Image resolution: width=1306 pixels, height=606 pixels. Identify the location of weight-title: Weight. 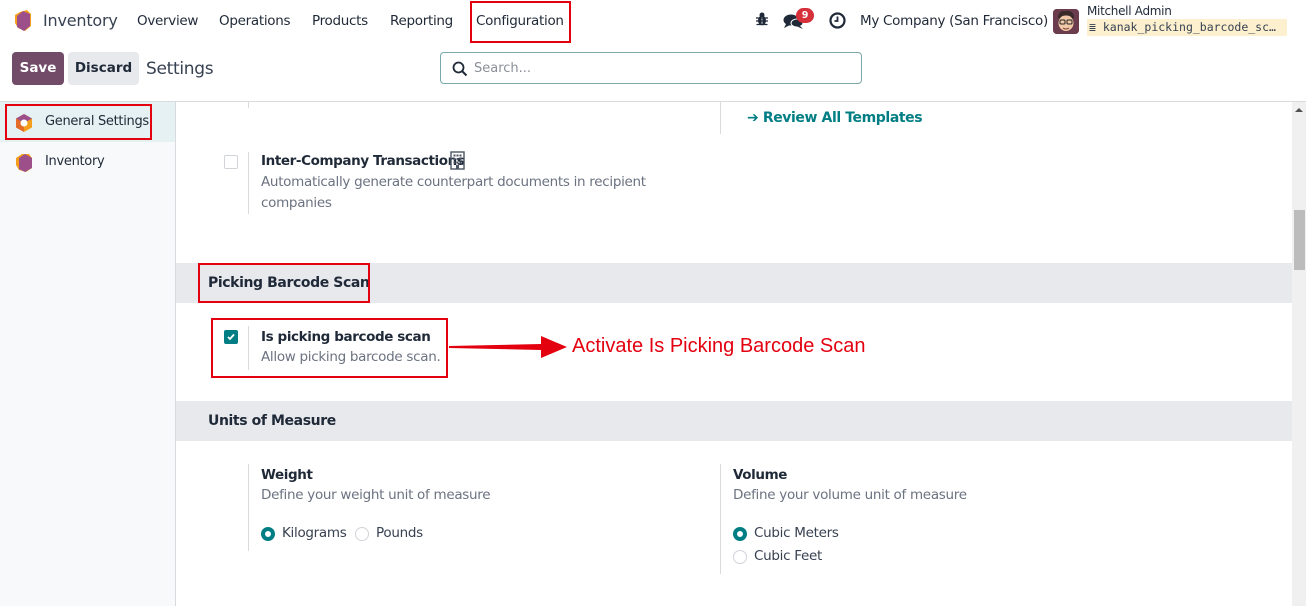
(287, 475).